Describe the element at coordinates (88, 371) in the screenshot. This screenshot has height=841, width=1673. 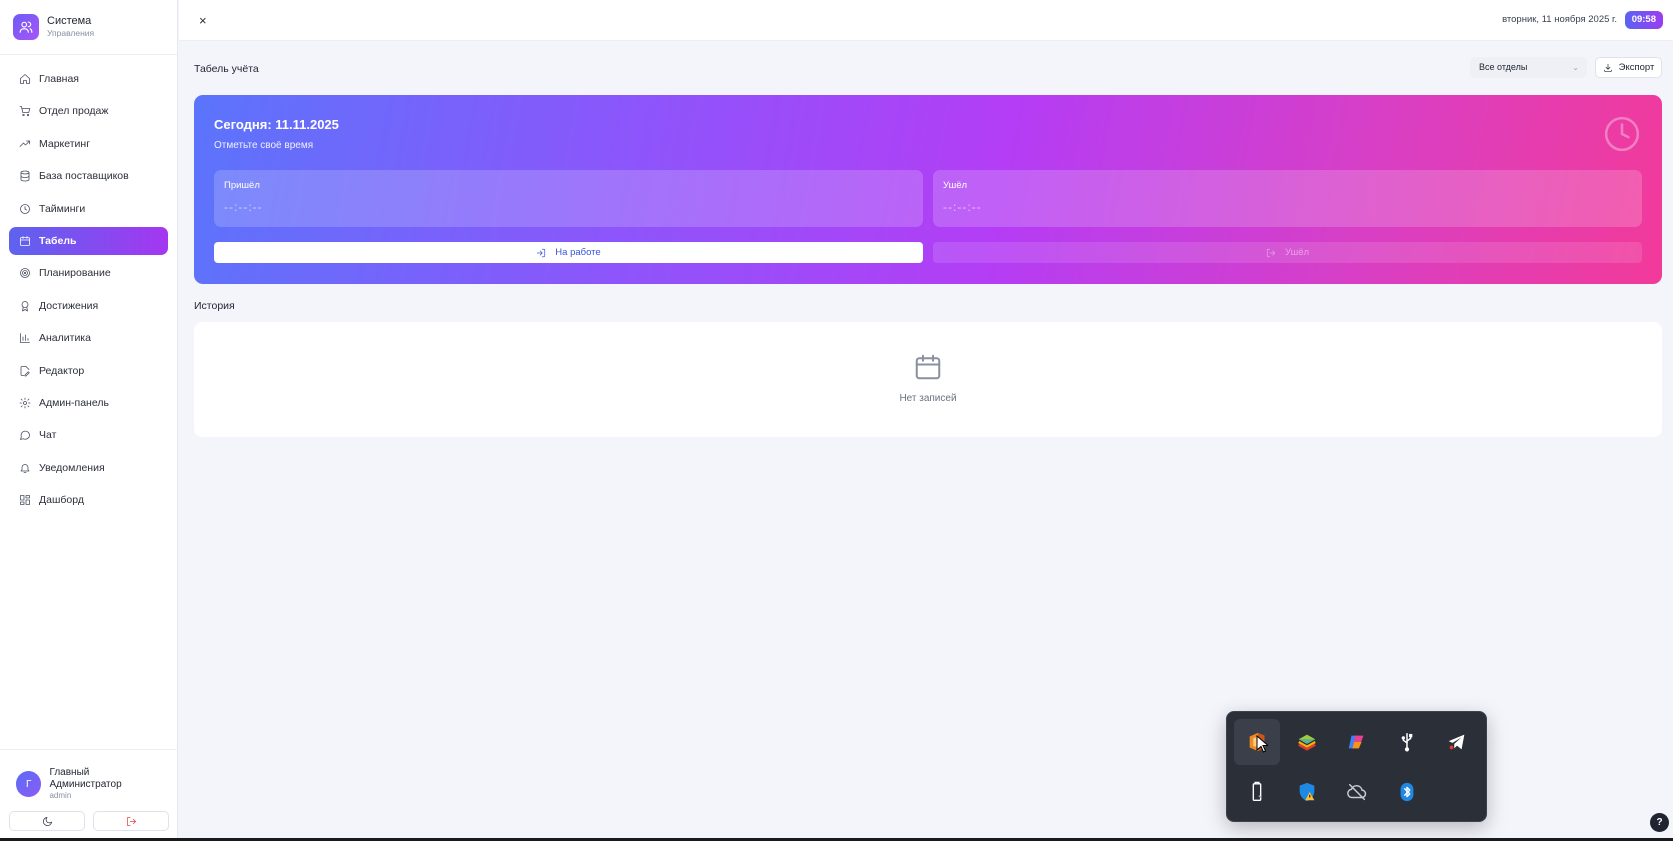
I see `sidebar-item-editor: Редактор` at that location.